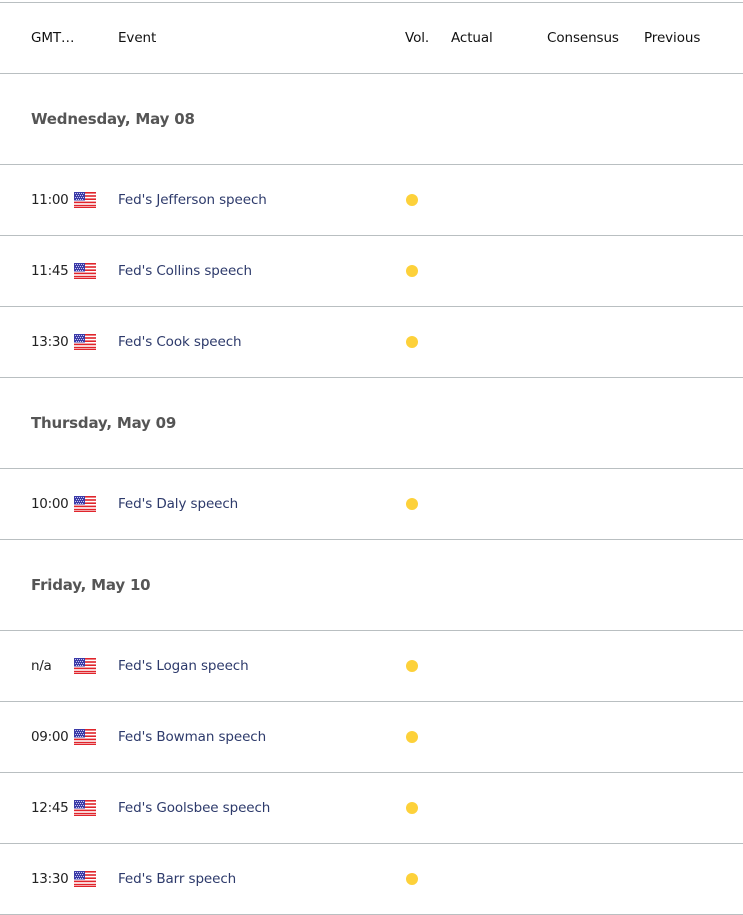  What do you see at coordinates (371, 666) in the screenshot?
I see `event-row: n/a Fed's Logan speech` at bounding box center [371, 666].